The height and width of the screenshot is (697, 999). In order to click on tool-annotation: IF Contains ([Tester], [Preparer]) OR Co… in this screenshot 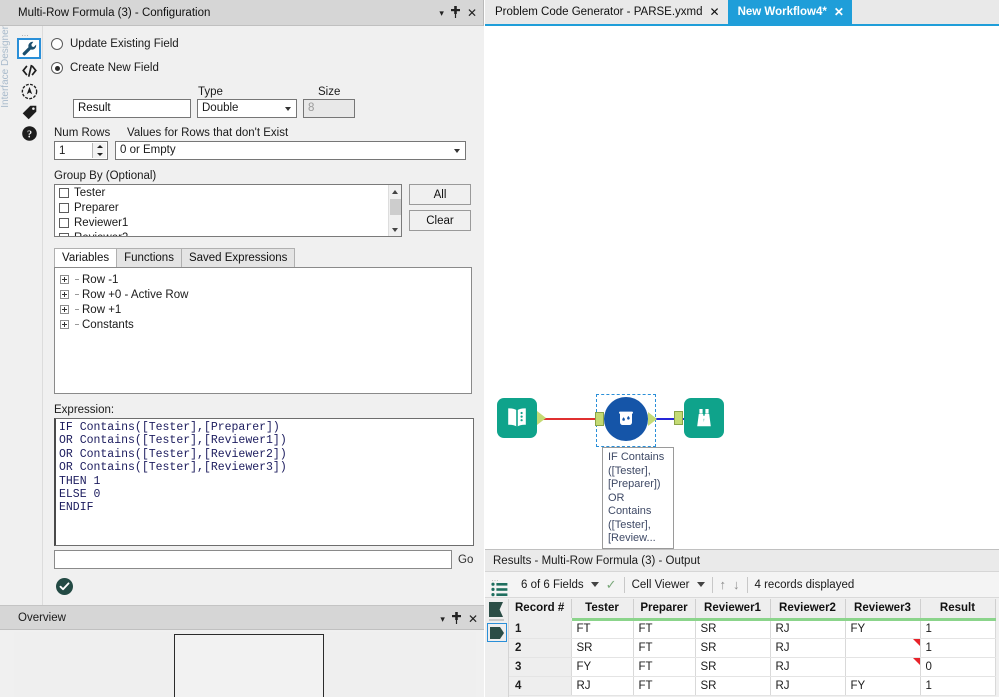, I will do `click(638, 498)`.